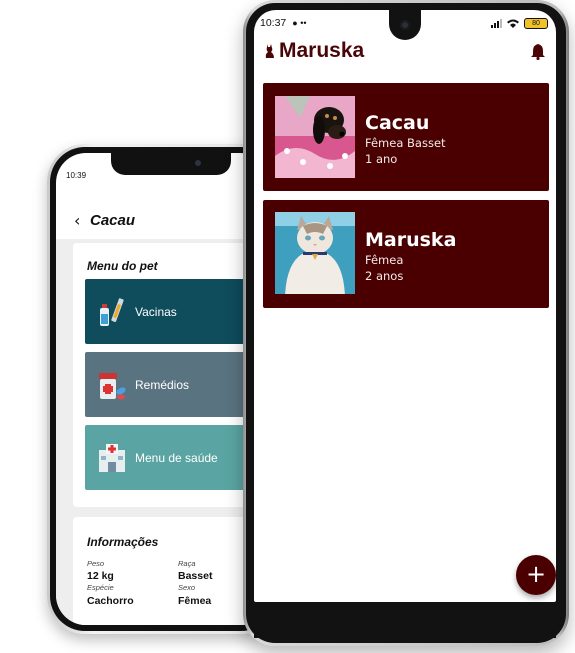 The width and height of the screenshot is (575, 653). Describe the element at coordinates (176, 457) in the screenshot. I see `health-menu-label: Menu de saúde` at that location.